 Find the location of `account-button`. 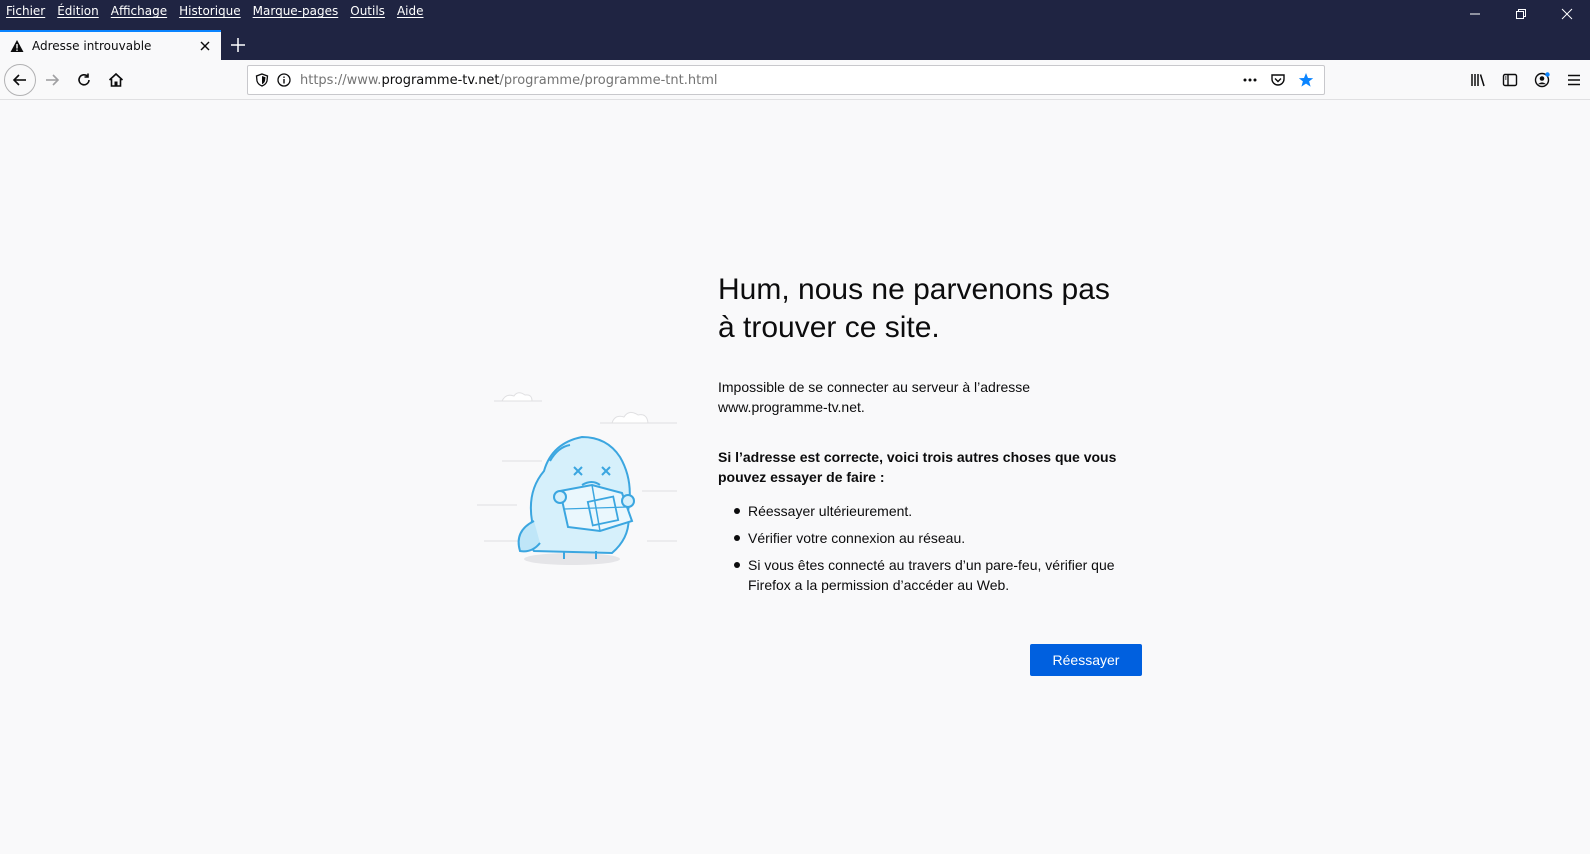

account-button is located at coordinates (1542, 80).